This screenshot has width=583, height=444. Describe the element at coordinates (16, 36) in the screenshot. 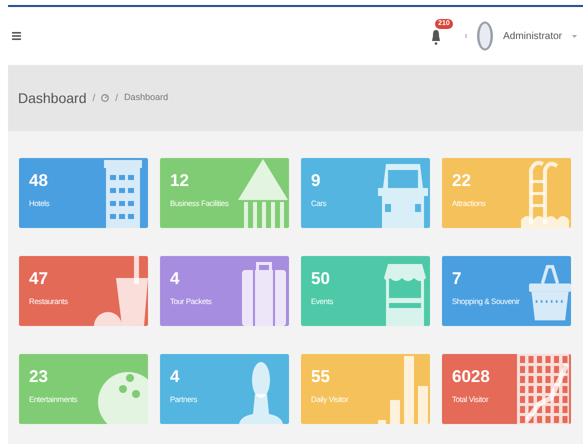

I see `menu-icon` at that location.